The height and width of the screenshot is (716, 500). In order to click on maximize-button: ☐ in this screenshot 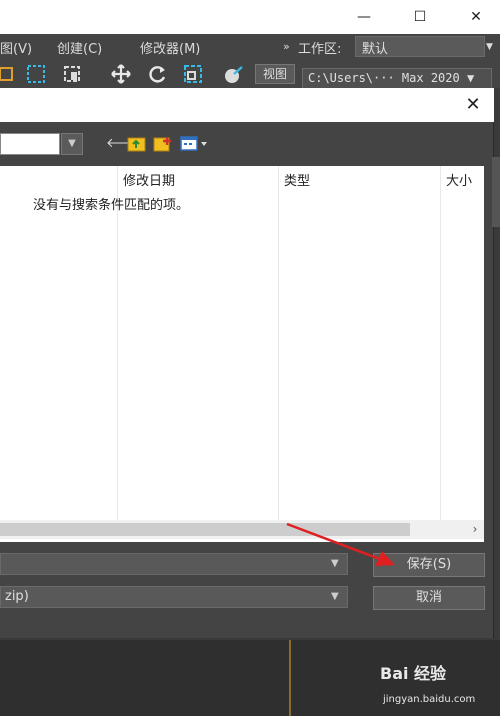, I will do `click(420, 17)`.